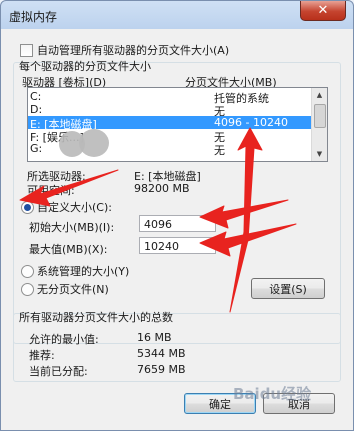 The image size is (354, 431). What do you see at coordinates (319, 154) in the screenshot?
I see `scroll-down-icon: ▼` at bounding box center [319, 154].